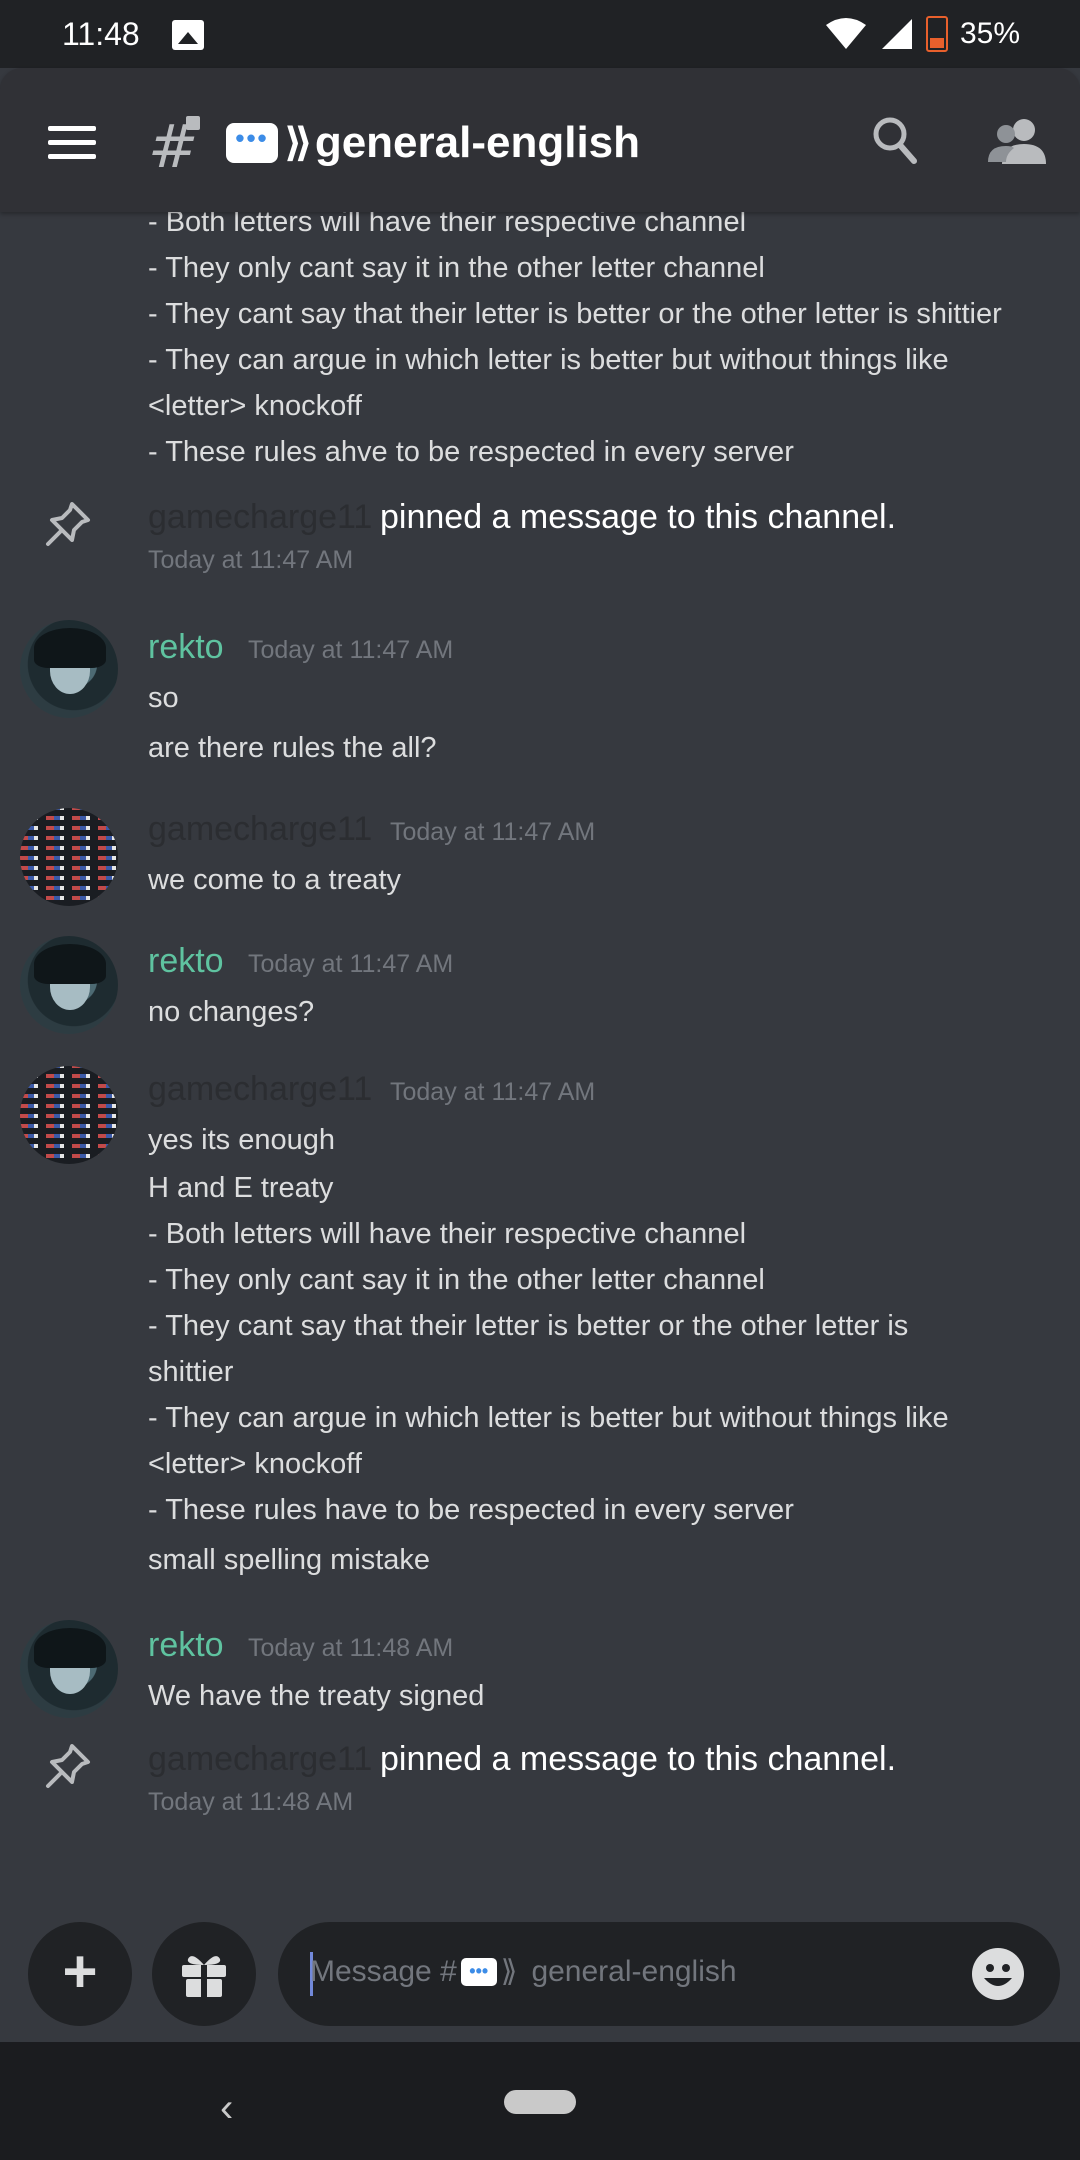 This screenshot has height=2160, width=1080. I want to click on status-time: 11:48, so click(101, 34).